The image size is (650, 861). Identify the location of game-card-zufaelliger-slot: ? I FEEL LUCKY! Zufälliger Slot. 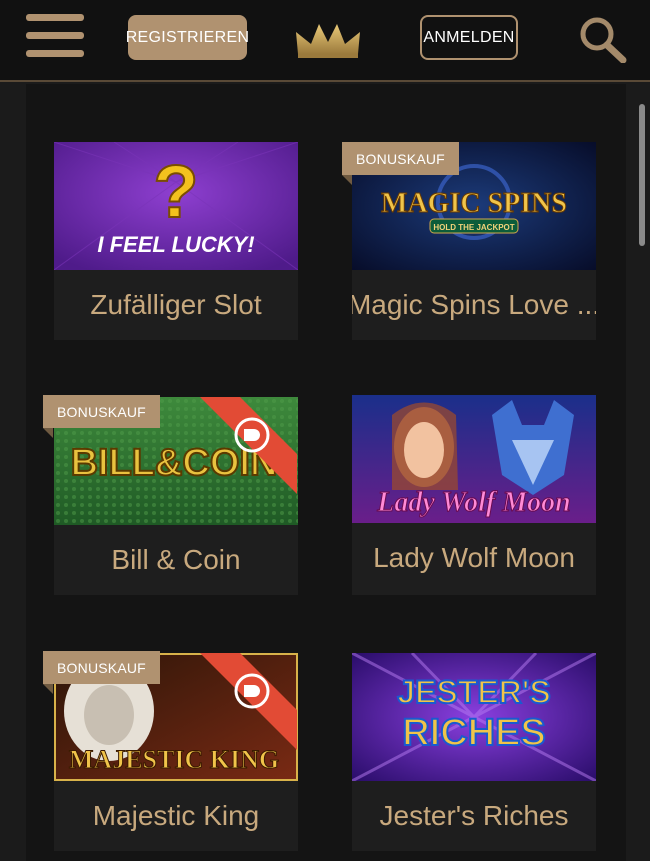
(176, 241).